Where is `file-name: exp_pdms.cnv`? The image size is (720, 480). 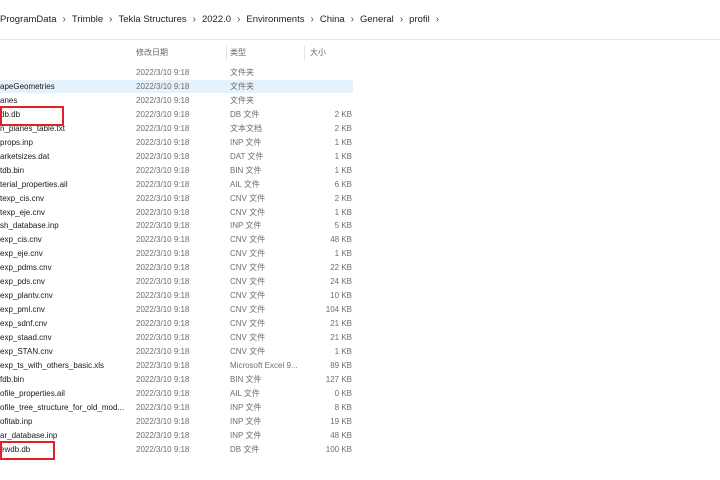 file-name: exp_pdms.cnv is located at coordinates (26, 268).